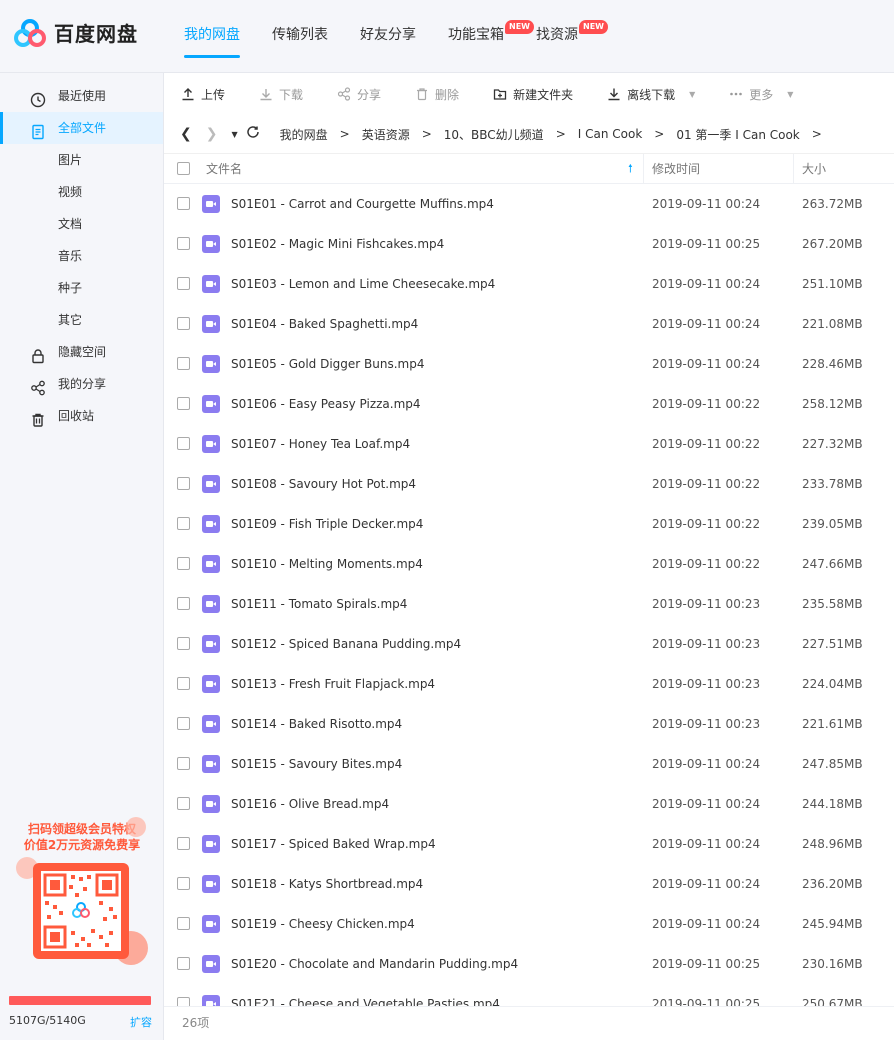 The width and height of the screenshot is (894, 1040). I want to click on back-arrow-icon: ❮, so click(186, 134).